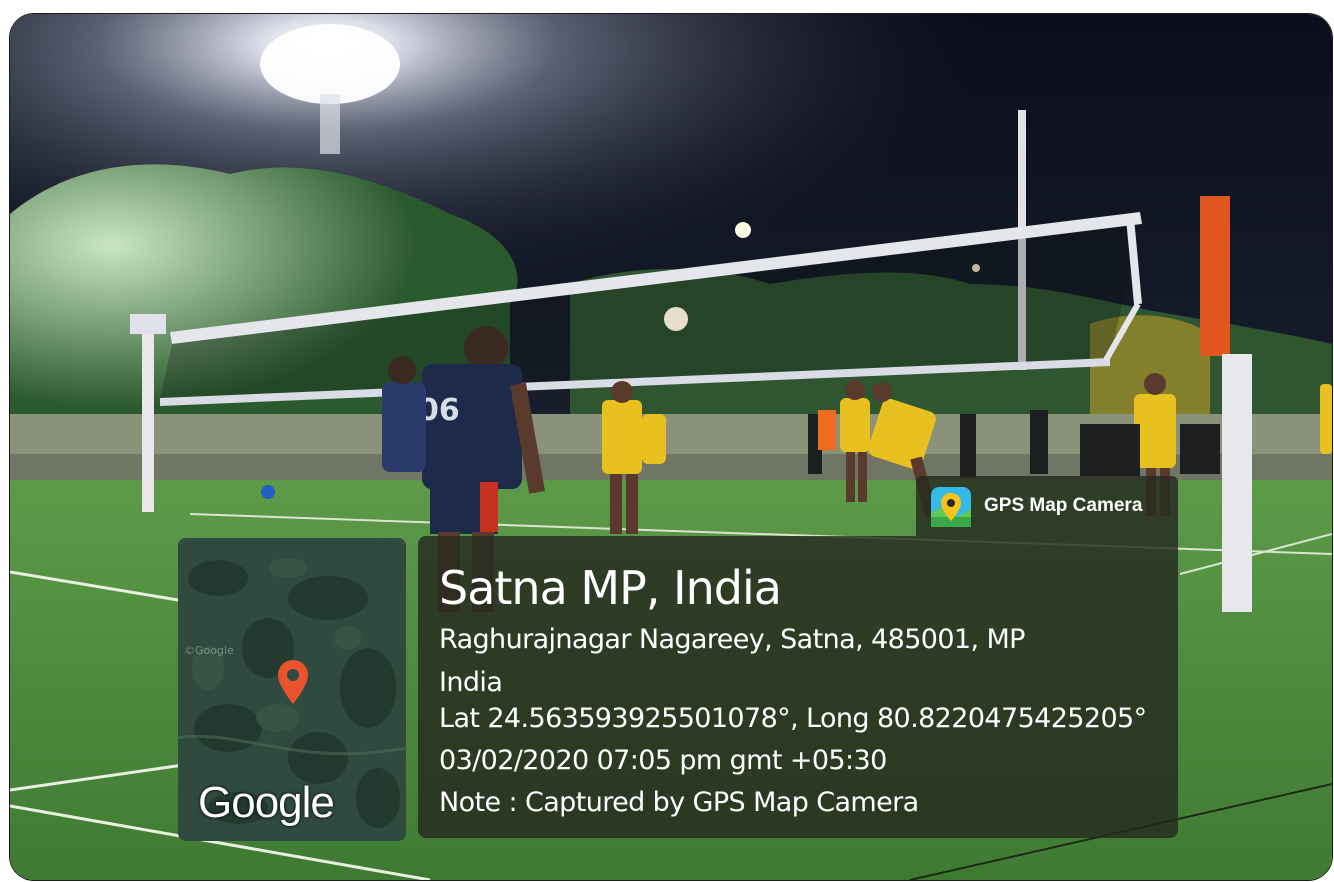 This screenshot has height=882, width=1334. What do you see at coordinates (679, 802) in the screenshot?
I see `note-text: Note : Captured by GPS Map Camera` at bounding box center [679, 802].